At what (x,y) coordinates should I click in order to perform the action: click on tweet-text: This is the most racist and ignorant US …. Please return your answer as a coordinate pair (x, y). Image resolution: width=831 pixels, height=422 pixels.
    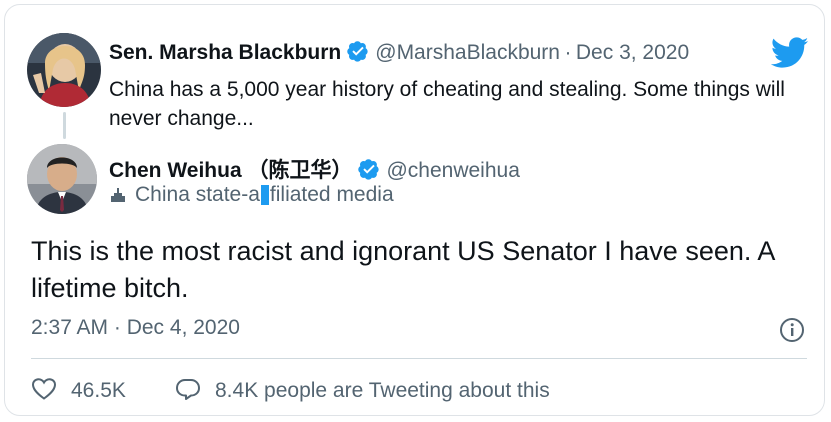
    Looking at the image, I should click on (402, 269).